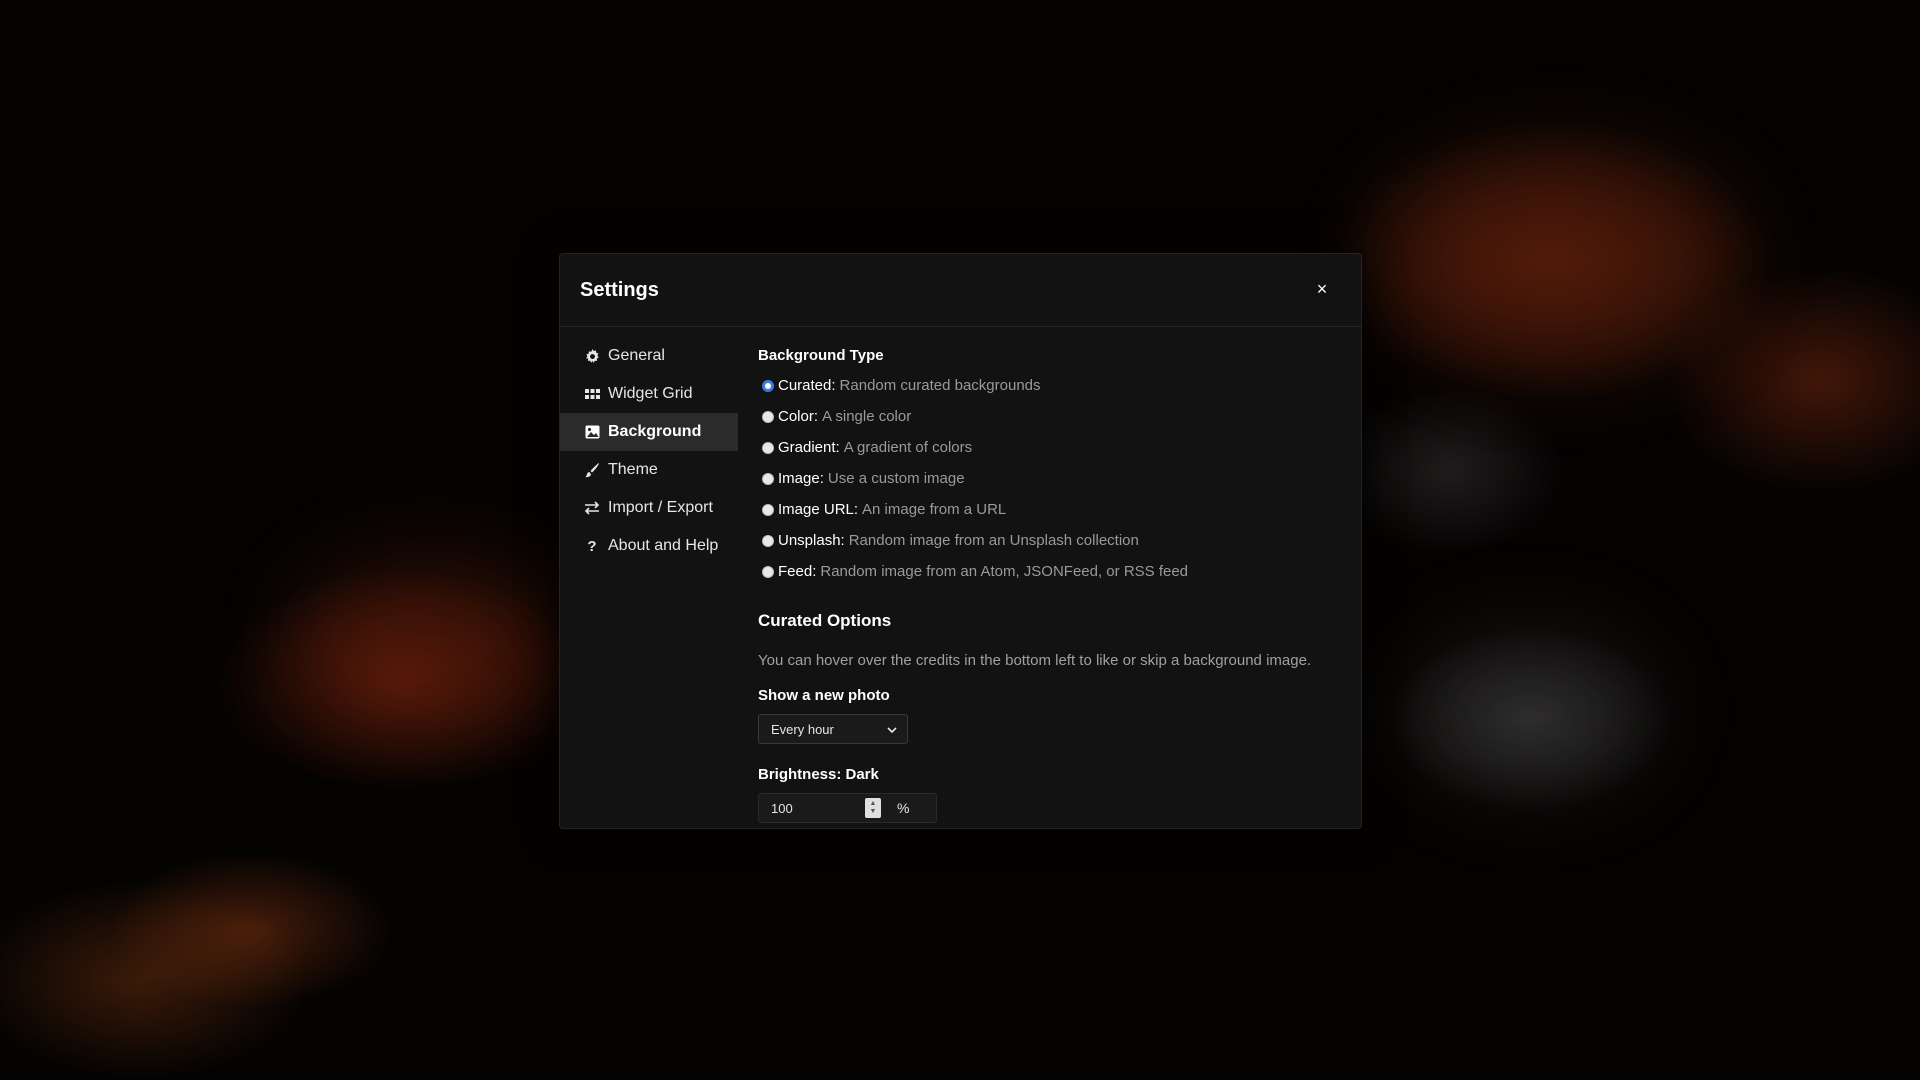 The width and height of the screenshot is (1920, 1080). I want to click on brightness-input: 100 ▲ ▼, so click(823, 808).